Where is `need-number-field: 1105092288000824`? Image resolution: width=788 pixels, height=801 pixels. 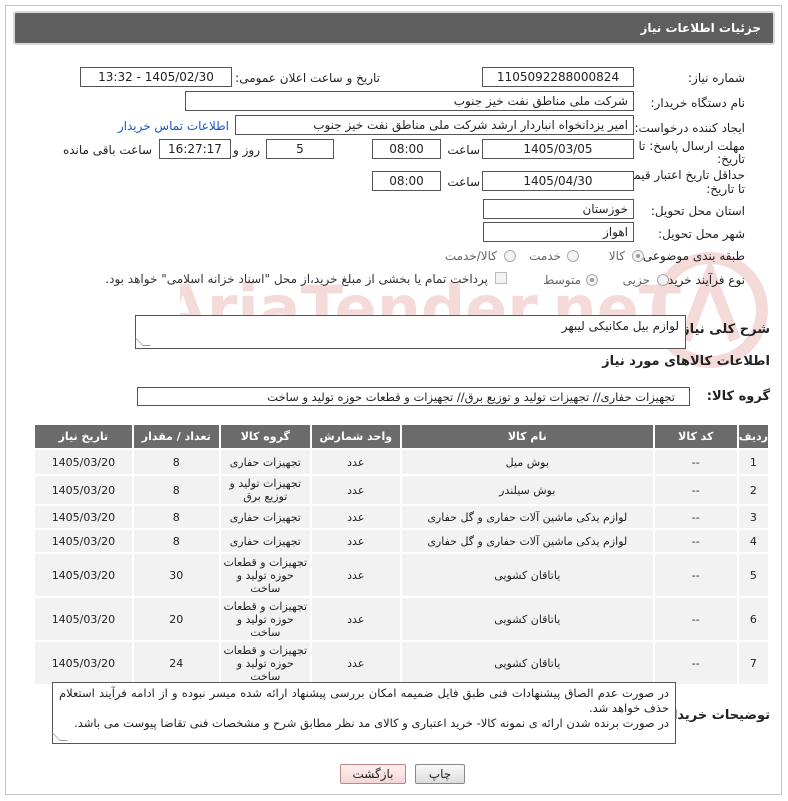
need-number-field: 1105092288000824 is located at coordinates (558, 77).